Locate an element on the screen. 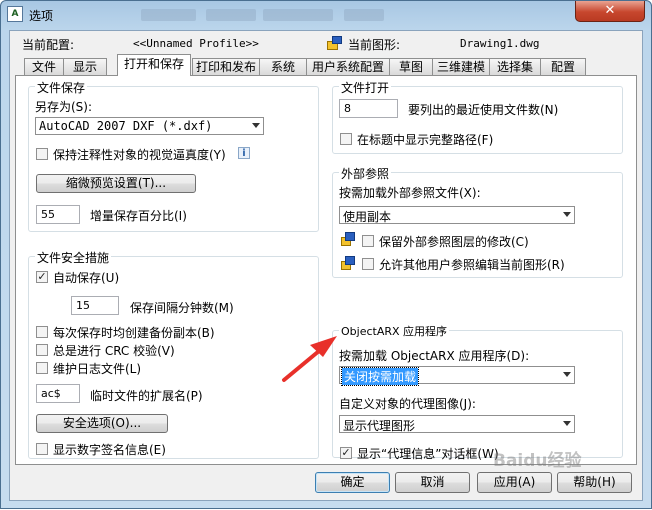 The height and width of the screenshot is (510, 652). annotation-arrow is located at coordinates (309, 359).